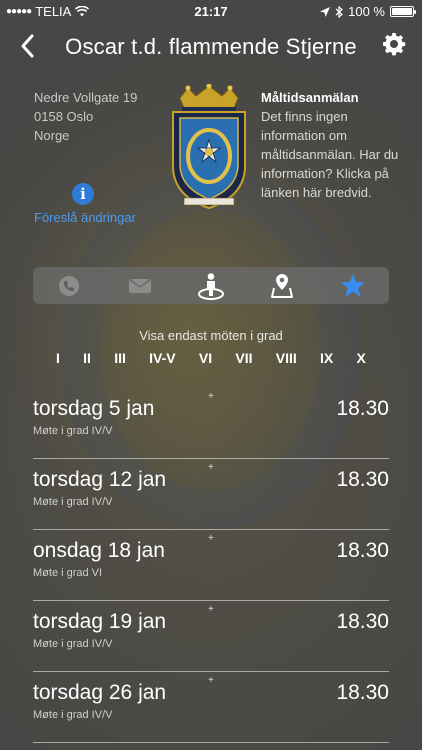 Image resolution: width=422 pixels, height=750 pixels. Describe the element at coordinates (58, 358) in the screenshot. I see `grade-option-i: I` at that location.